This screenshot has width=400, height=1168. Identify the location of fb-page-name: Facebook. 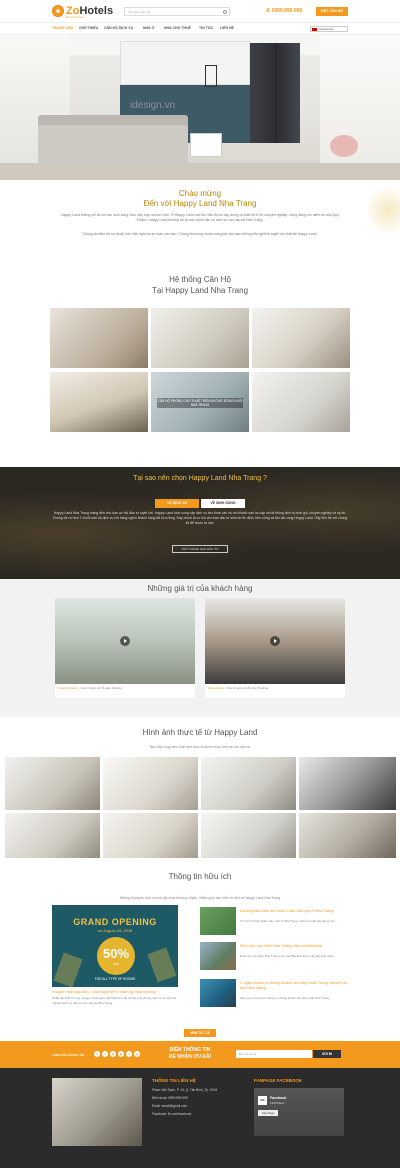
(278, 1098).